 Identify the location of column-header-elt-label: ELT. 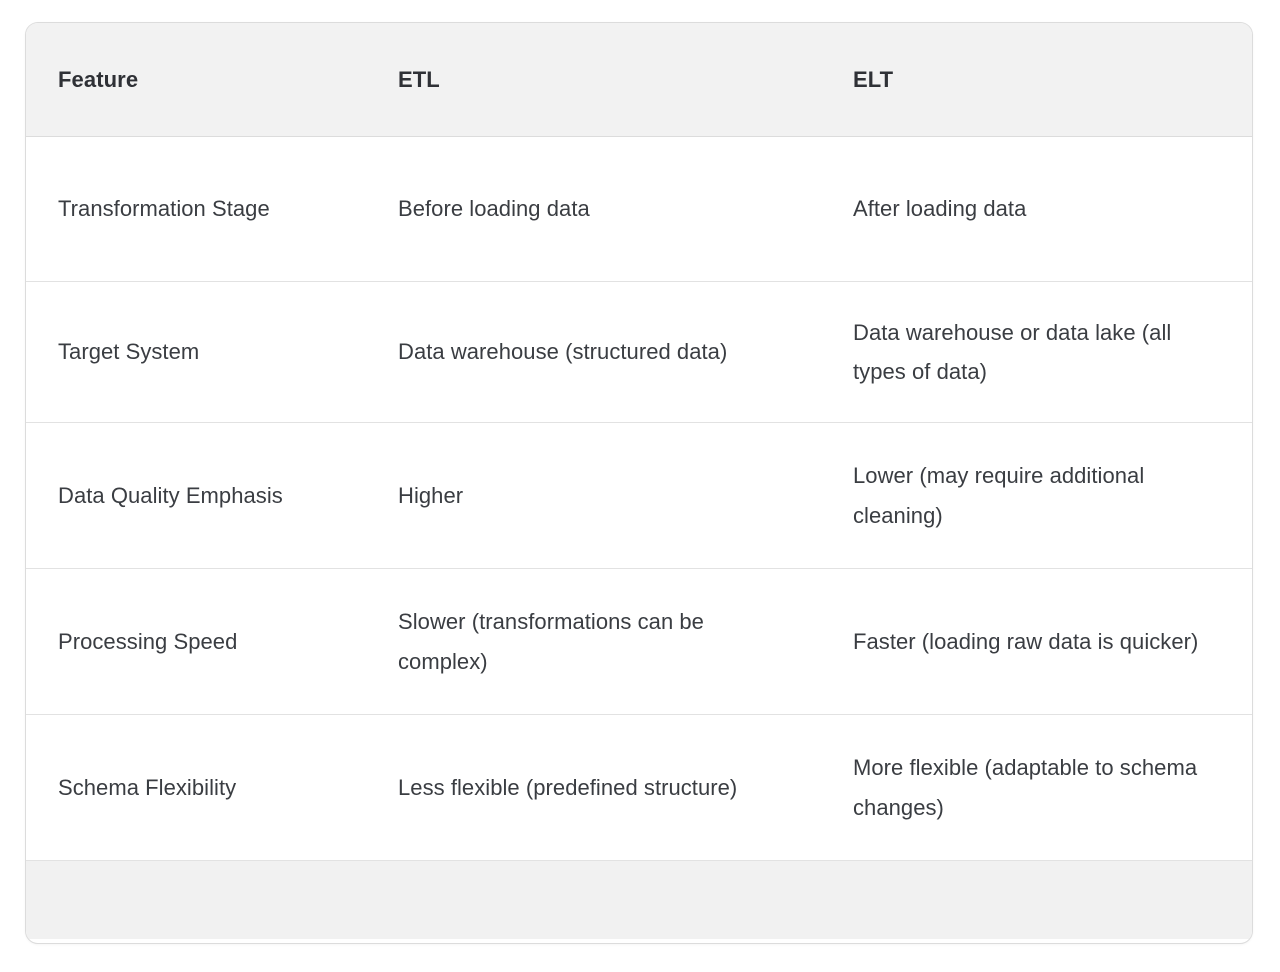
(873, 79).